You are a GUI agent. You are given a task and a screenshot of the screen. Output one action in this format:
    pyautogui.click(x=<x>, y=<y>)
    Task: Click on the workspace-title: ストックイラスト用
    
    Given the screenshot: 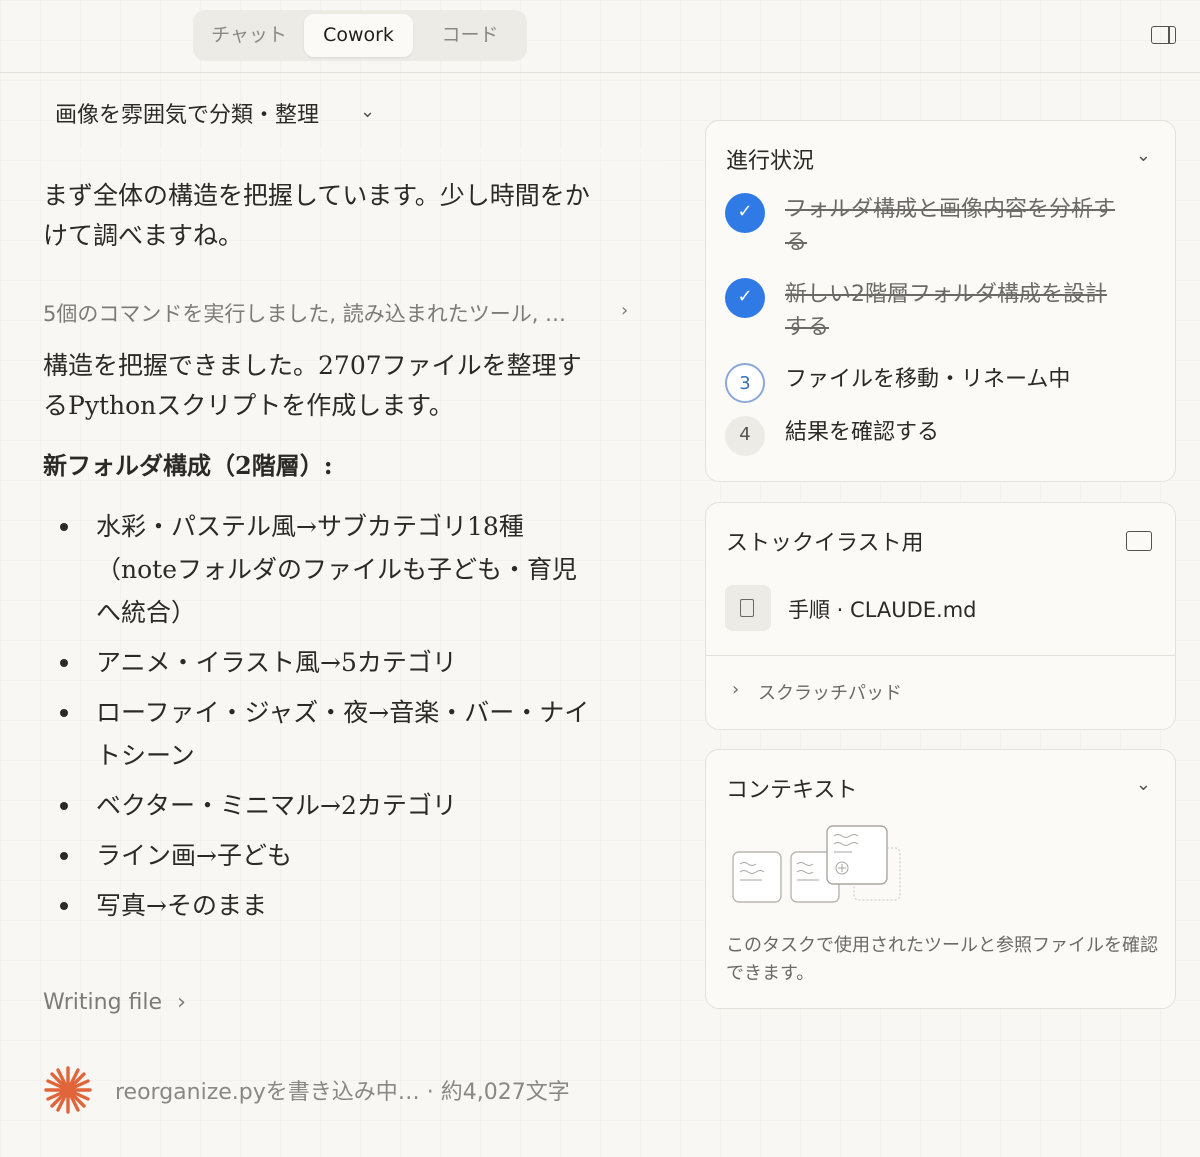 What is the action you would take?
    pyautogui.click(x=825, y=543)
    